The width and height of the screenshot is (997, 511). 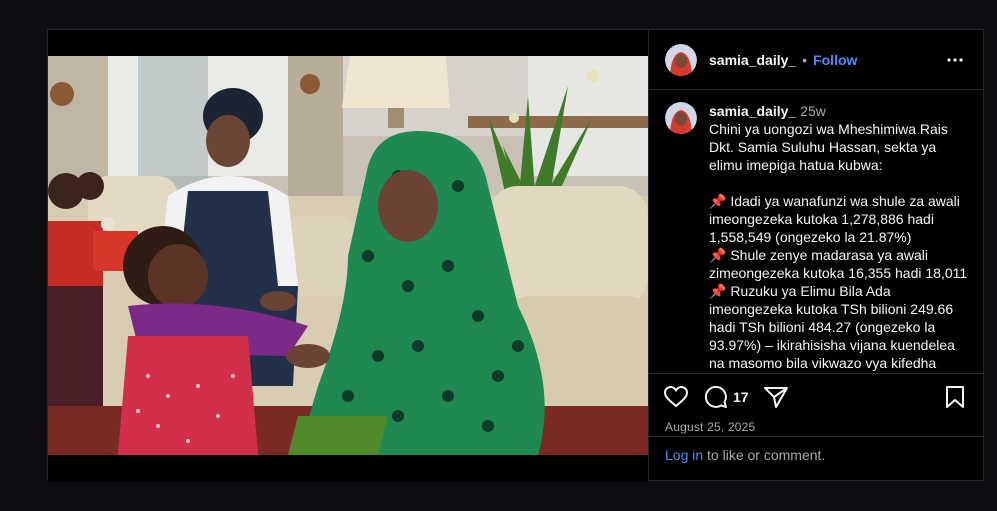 What do you see at coordinates (776, 397) in the screenshot?
I see `share-icon` at bounding box center [776, 397].